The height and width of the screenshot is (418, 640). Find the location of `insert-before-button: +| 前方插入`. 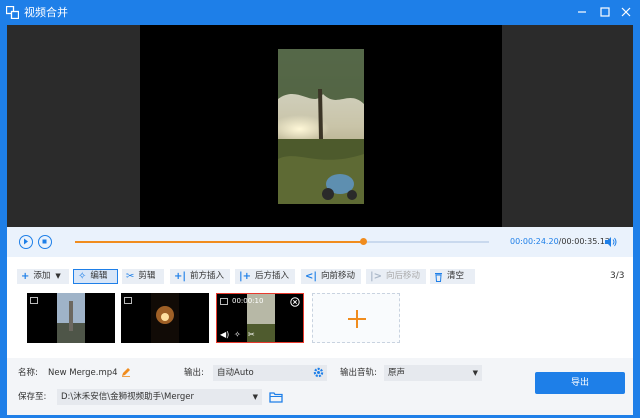

insert-before-button: +| 前方插入 is located at coordinates (200, 276).